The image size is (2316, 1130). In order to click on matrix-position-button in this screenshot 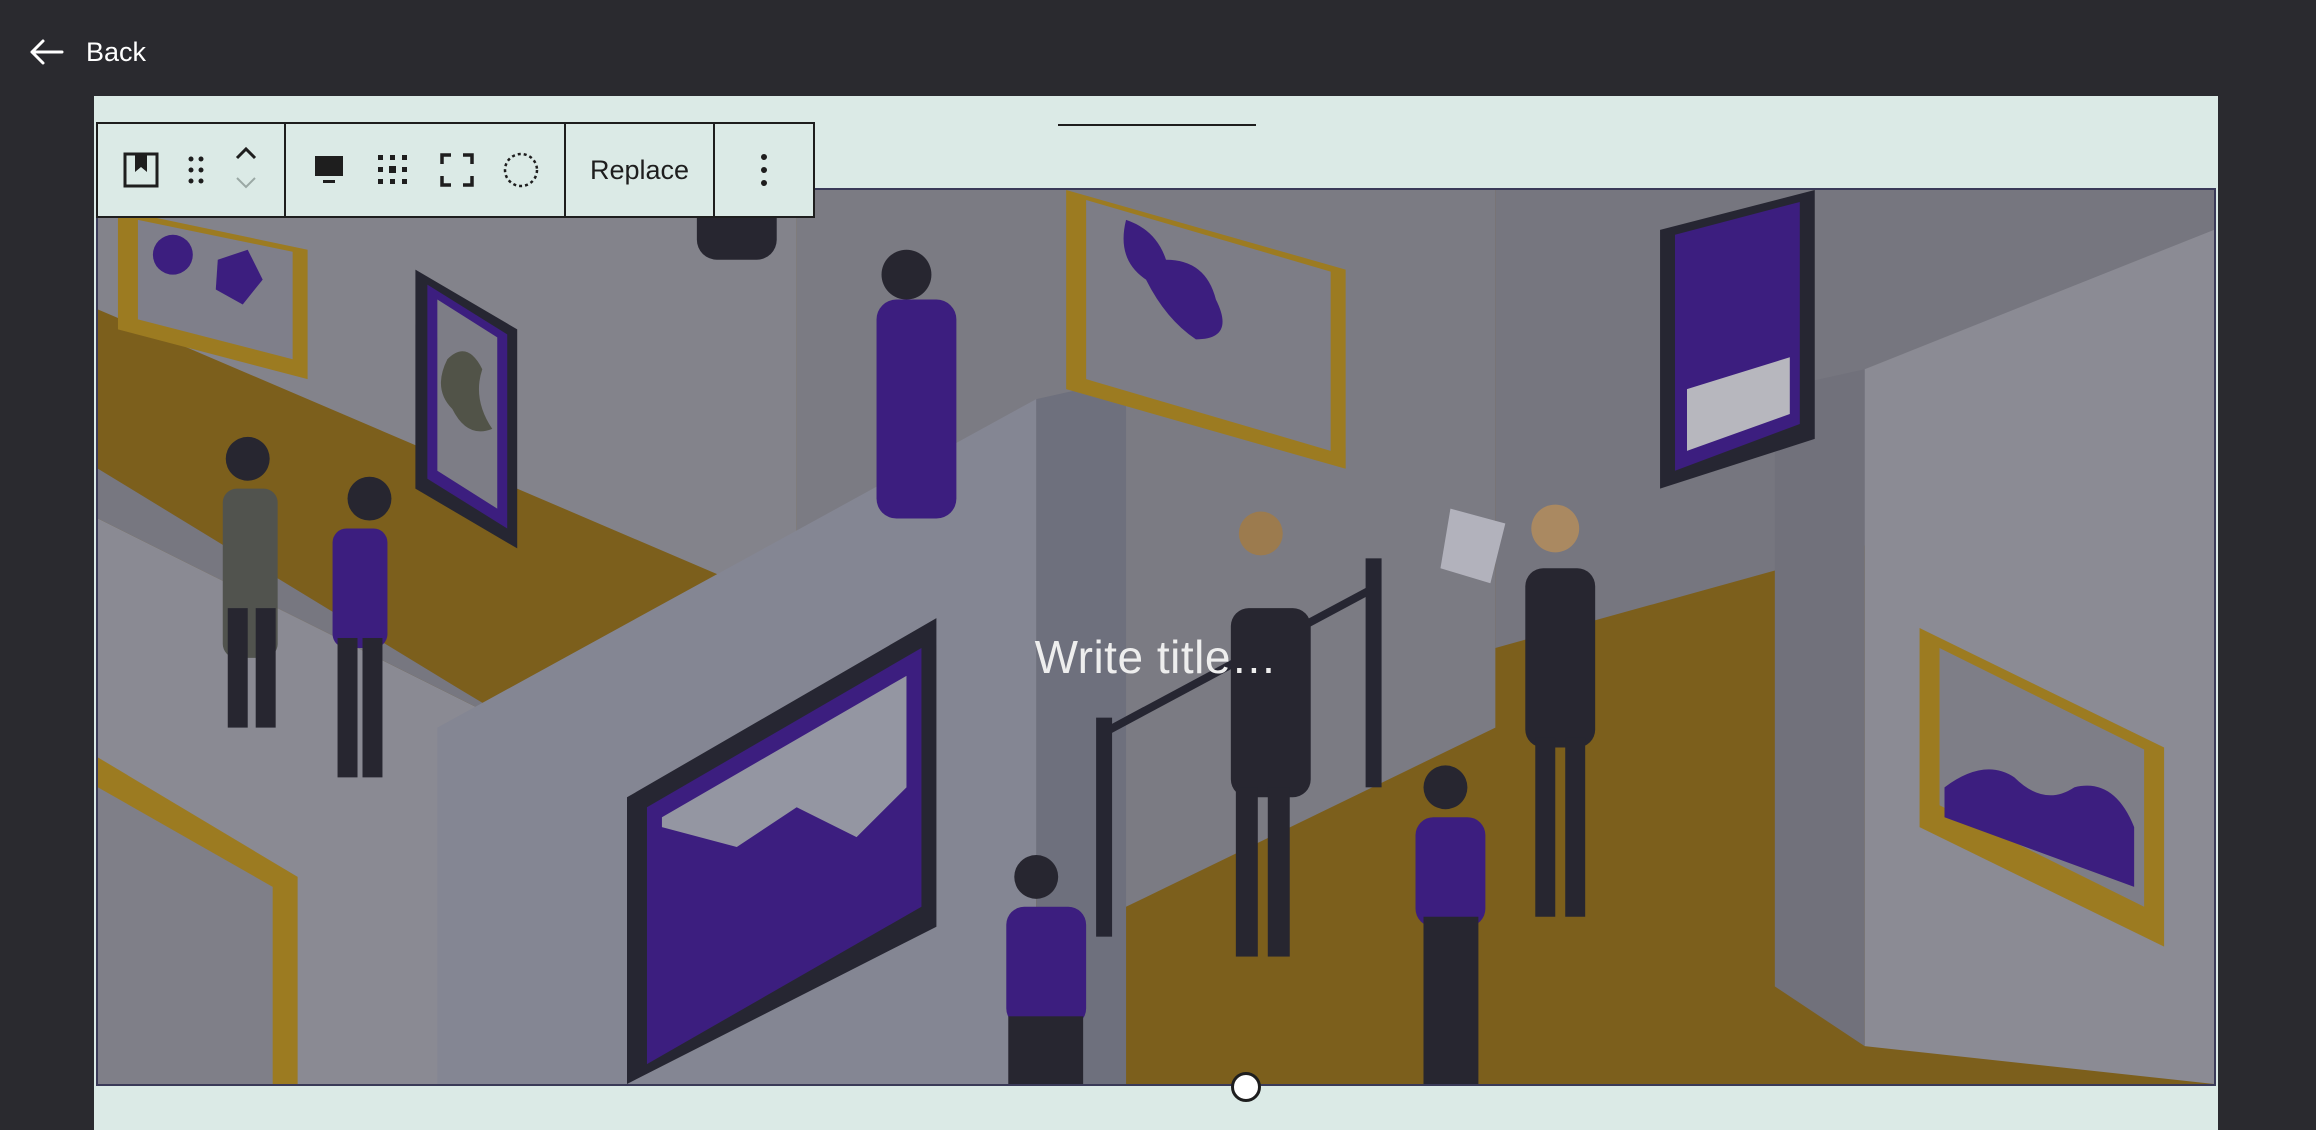, I will do `click(393, 170)`.